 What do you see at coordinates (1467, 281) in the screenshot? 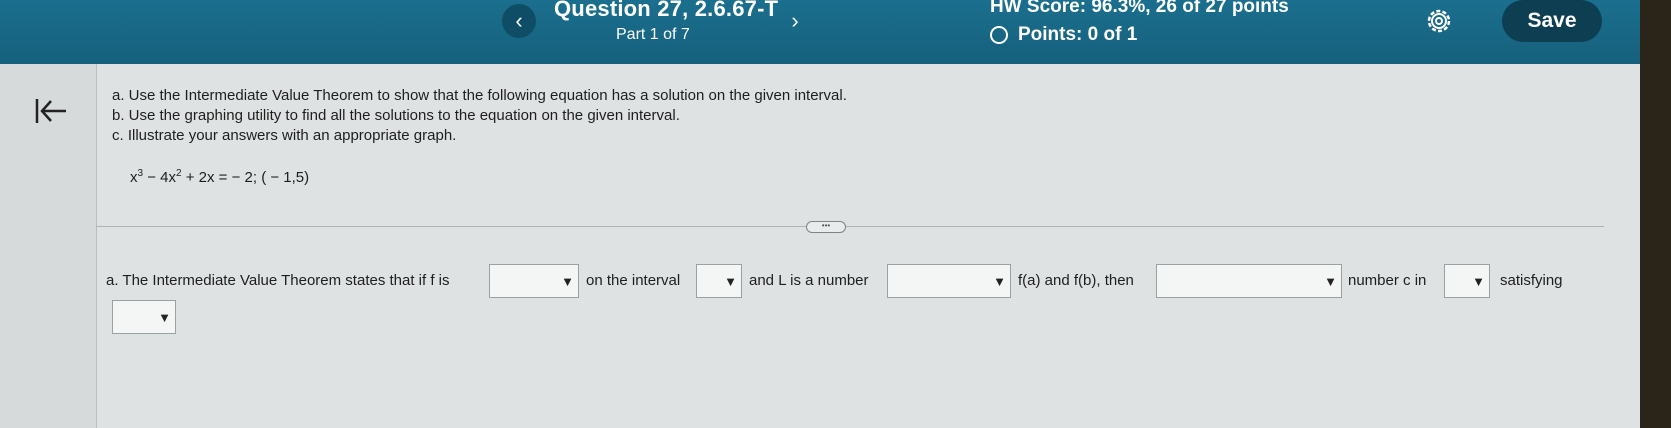
I see `dropdown-c-in: ▼` at bounding box center [1467, 281].